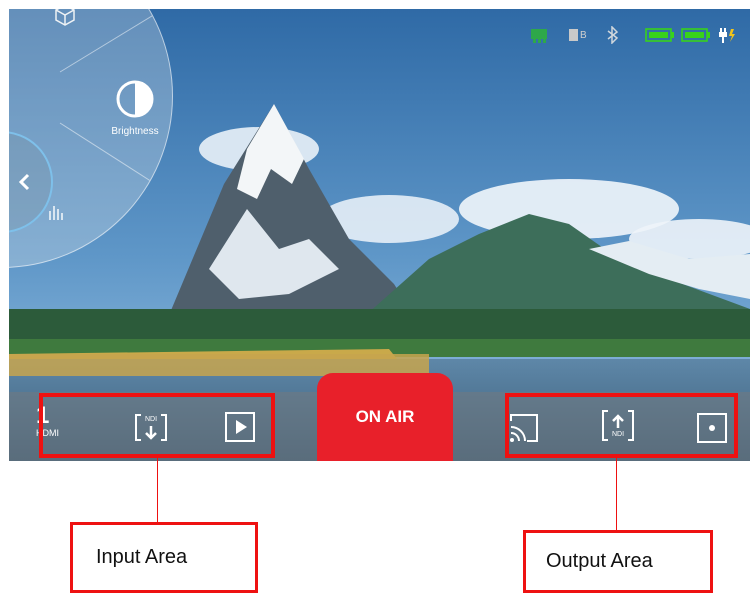  Describe the element at coordinates (157, 425) in the screenshot. I see `input-area-highlight` at that location.